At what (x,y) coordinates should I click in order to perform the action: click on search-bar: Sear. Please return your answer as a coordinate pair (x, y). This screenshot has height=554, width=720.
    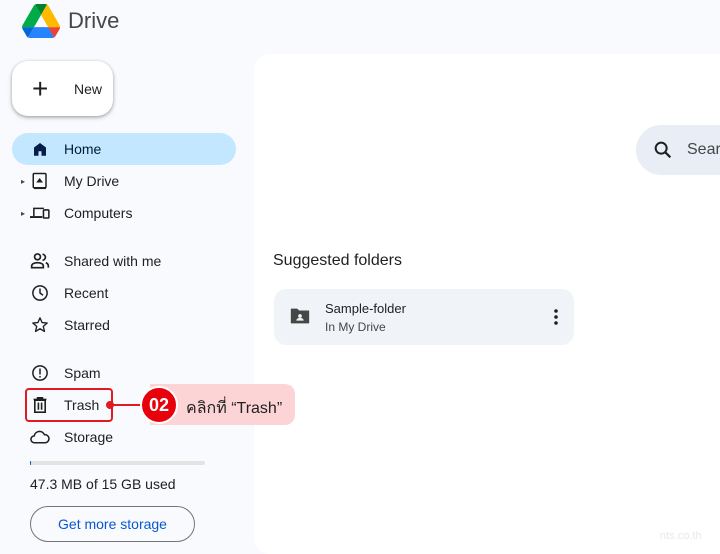
    Looking at the image, I should click on (678, 150).